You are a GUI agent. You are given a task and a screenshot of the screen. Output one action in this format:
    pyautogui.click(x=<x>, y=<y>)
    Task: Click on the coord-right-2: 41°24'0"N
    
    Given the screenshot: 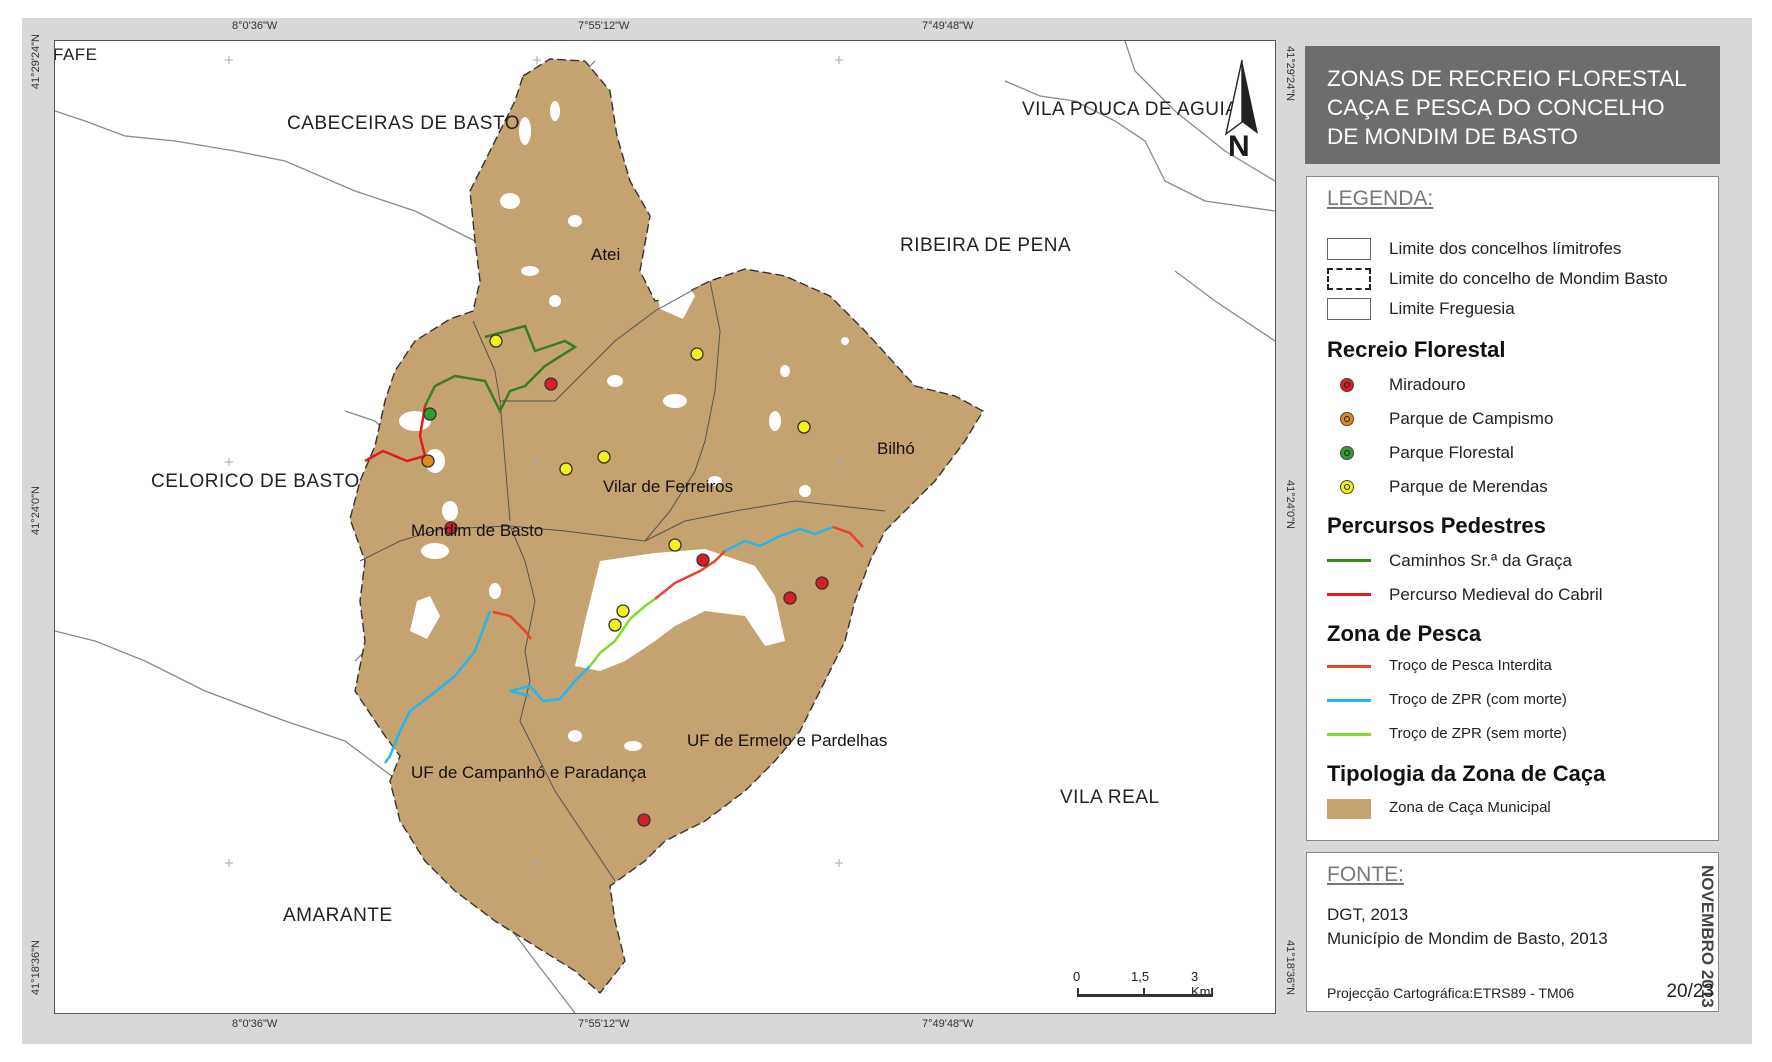 What is the action you would take?
    pyautogui.click(x=1290, y=504)
    